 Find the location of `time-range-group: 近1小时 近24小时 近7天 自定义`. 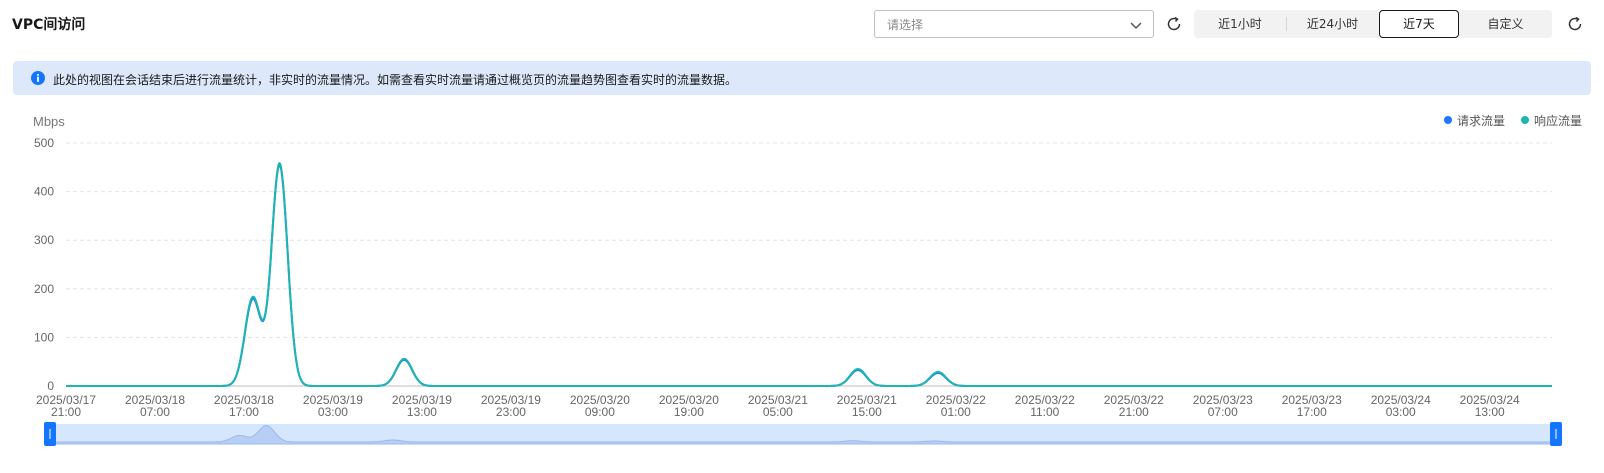

time-range-group: 近1小时 近24小时 近7天 自定义 is located at coordinates (1373, 24).